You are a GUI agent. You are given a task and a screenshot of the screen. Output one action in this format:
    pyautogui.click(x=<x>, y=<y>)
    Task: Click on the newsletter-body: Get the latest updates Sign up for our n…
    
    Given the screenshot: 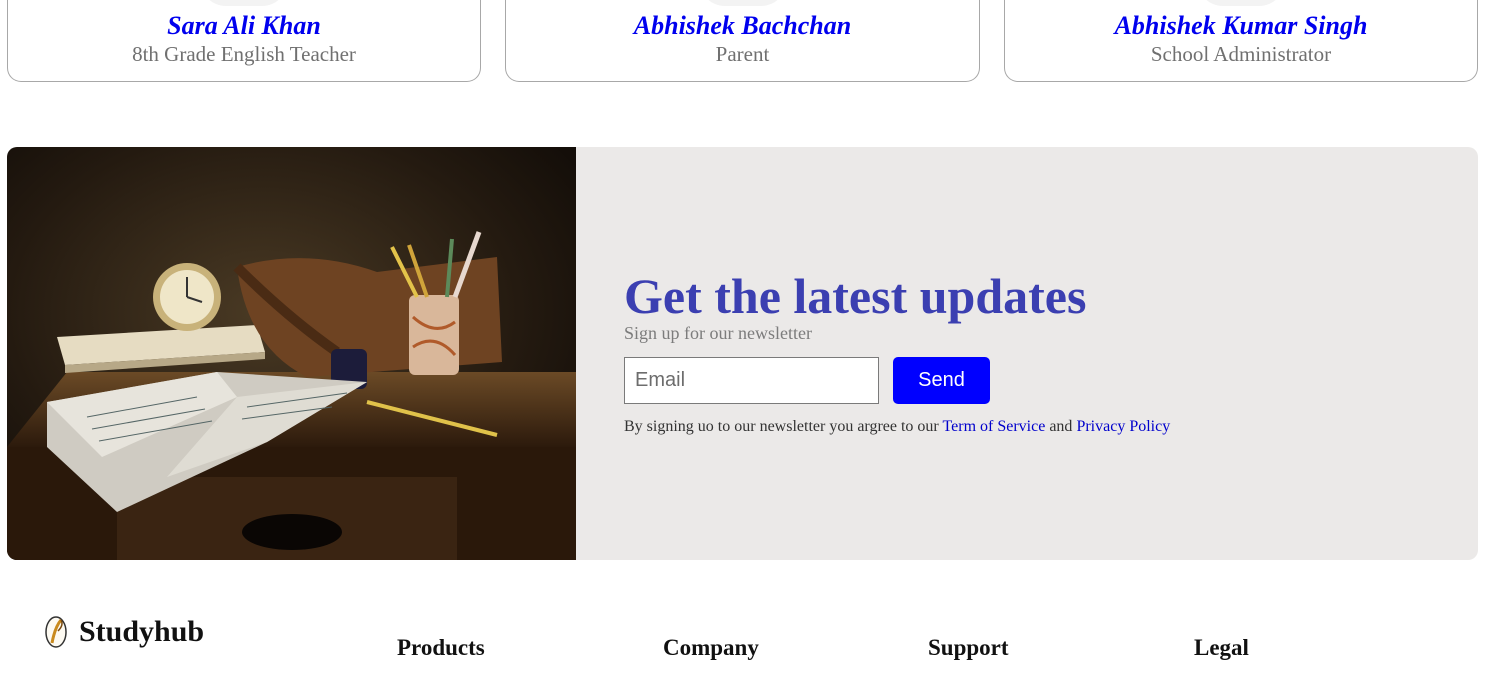 What is the action you would take?
    pyautogui.click(x=1041, y=350)
    